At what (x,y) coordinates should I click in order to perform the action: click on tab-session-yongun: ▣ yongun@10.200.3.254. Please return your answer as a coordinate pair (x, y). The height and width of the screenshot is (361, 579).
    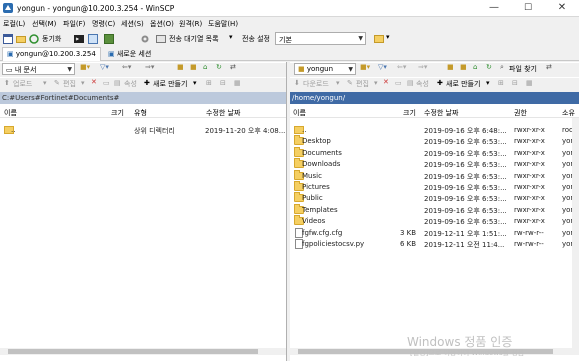
    Looking at the image, I should click on (51, 54).